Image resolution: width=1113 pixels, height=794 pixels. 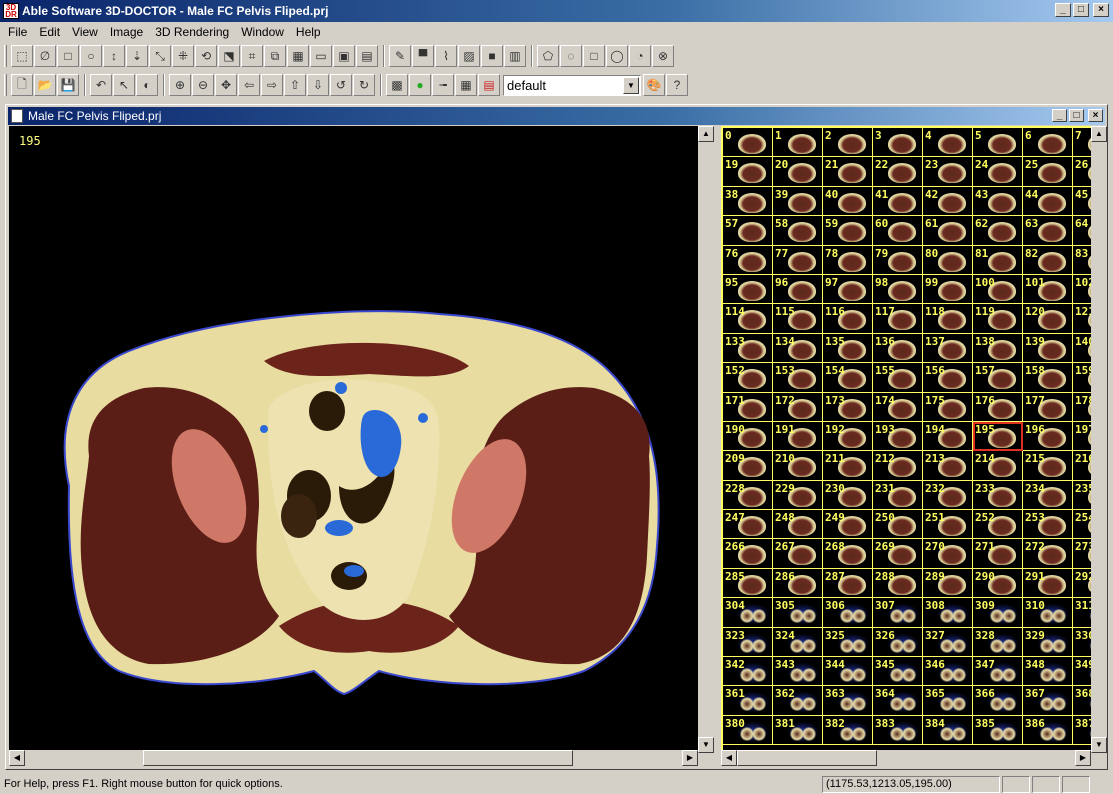 I want to click on undo-icon: ↶, so click(x=101, y=85).